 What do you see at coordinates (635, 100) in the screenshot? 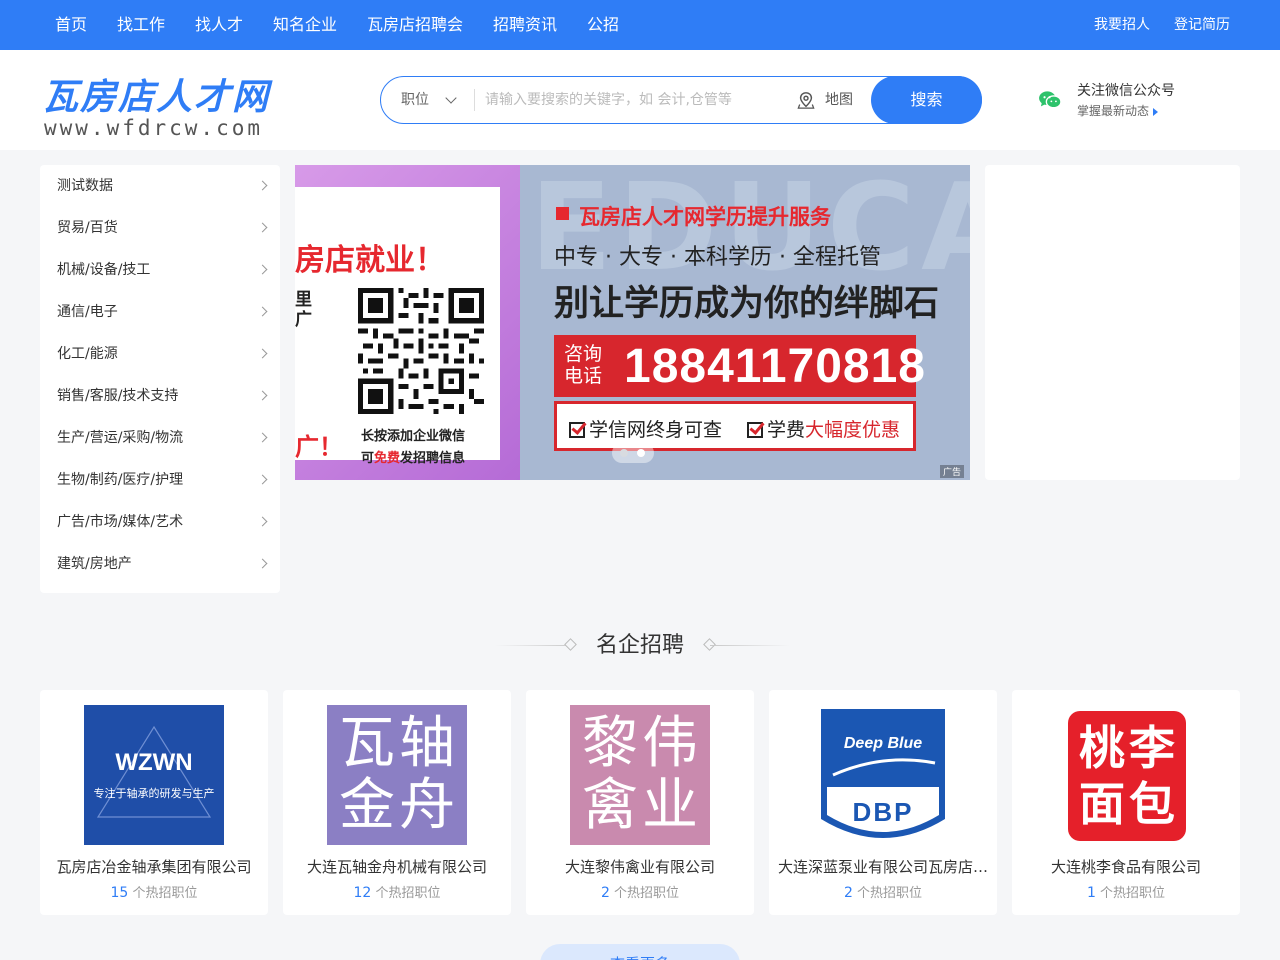
I see `search-input` at bounding box center [635, 100].